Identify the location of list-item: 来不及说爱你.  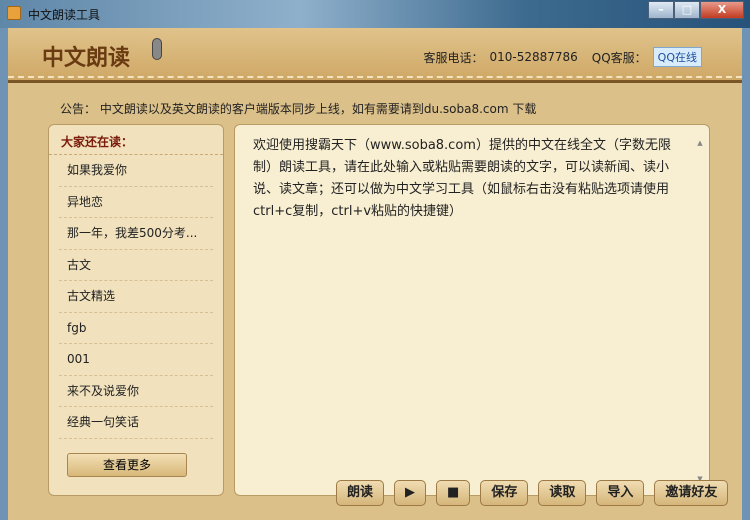
(136, 391).